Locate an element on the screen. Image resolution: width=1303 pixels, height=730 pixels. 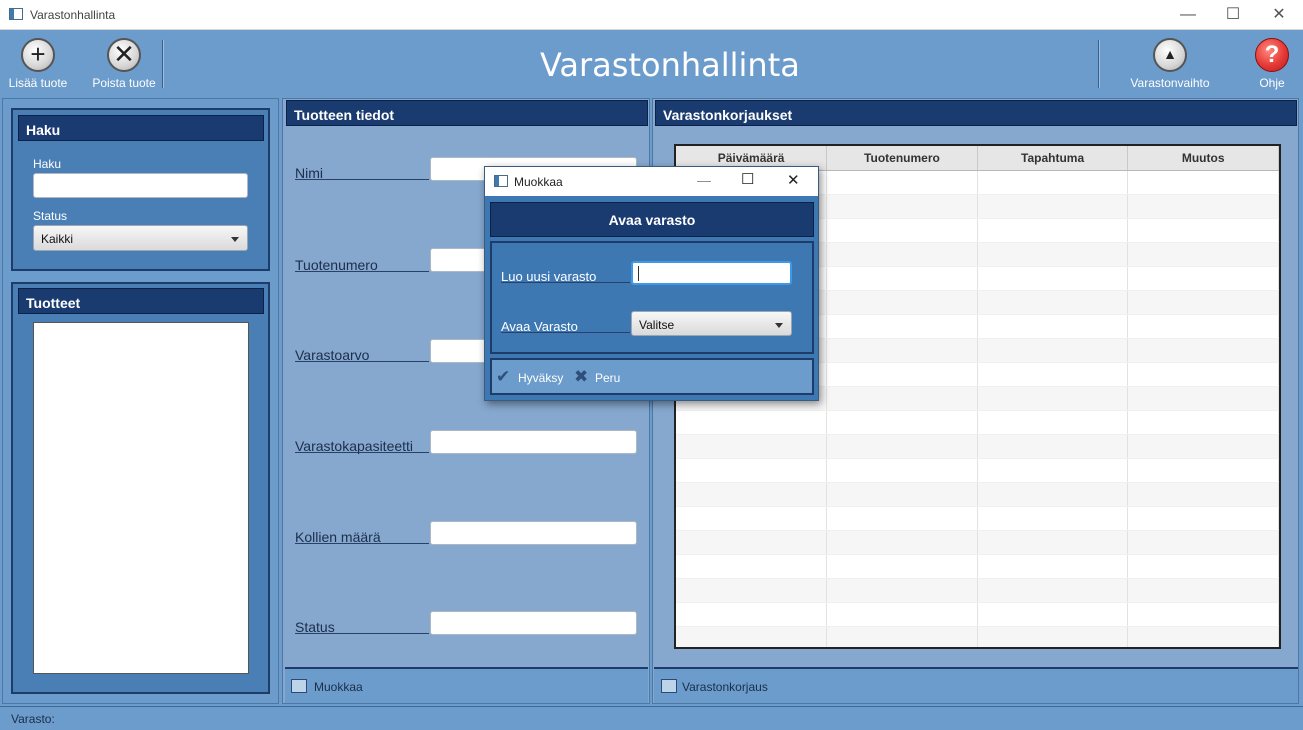
search-panel: Haku Haku Status Kaikki is located at coordinates (140, 189).